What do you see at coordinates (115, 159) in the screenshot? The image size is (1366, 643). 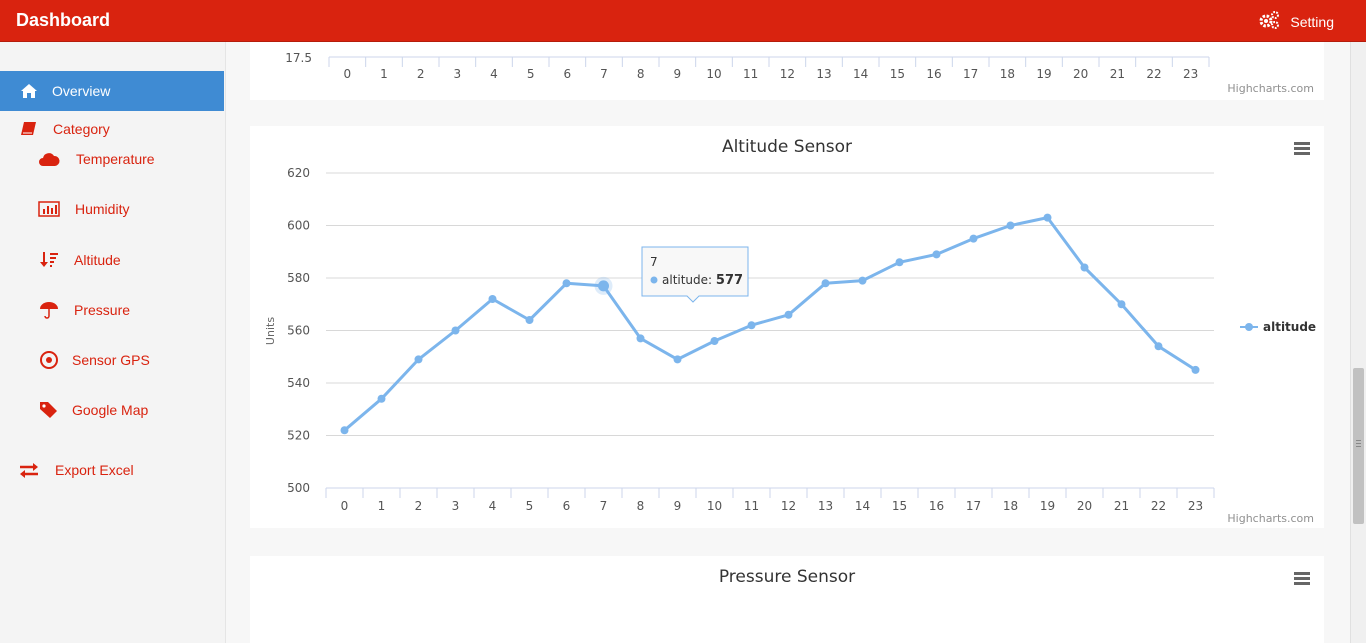 I see `sidebar-item-label: Temperature` at bounding box center [115, 159].